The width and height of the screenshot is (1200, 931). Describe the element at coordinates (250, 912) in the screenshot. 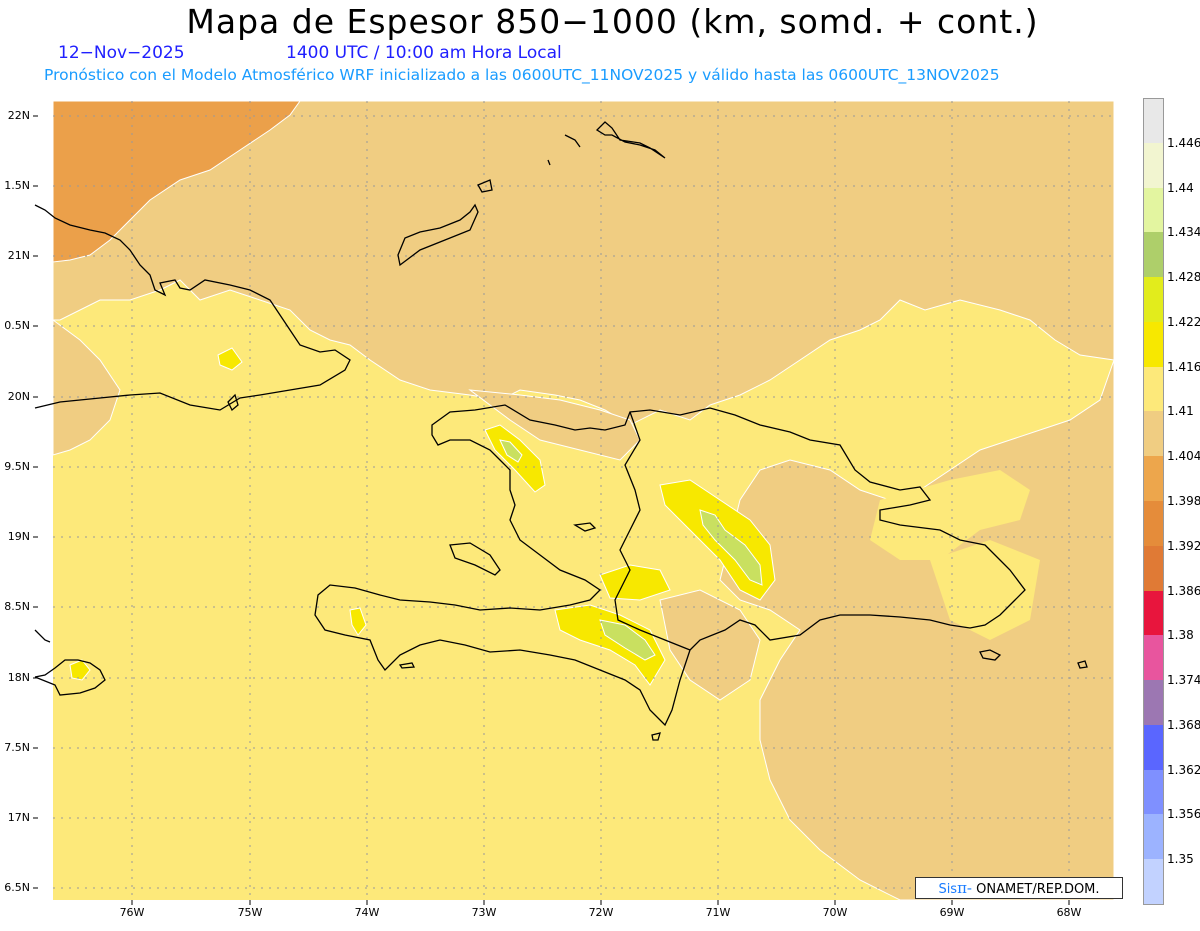

I see `longitude-label: 75W` at that location.